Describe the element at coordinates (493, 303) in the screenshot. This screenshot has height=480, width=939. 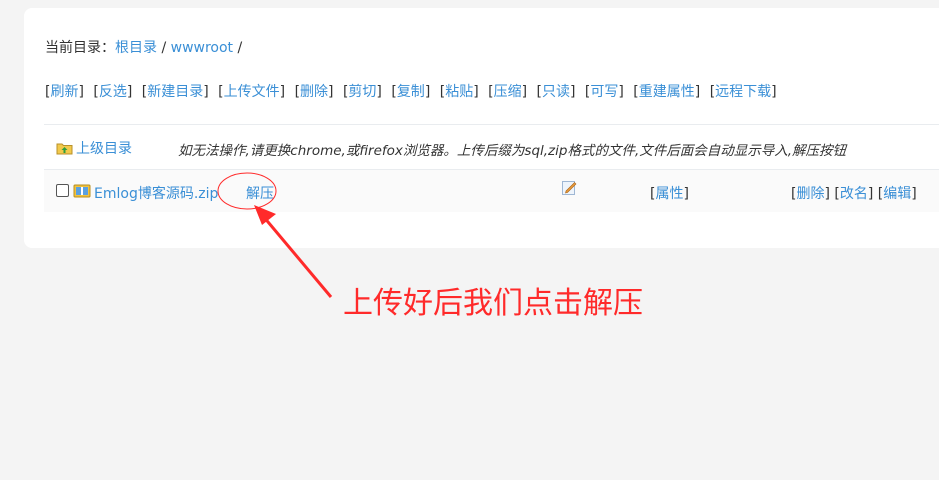
I see `annotation-text: 上传好后我们点击解压` at that location.